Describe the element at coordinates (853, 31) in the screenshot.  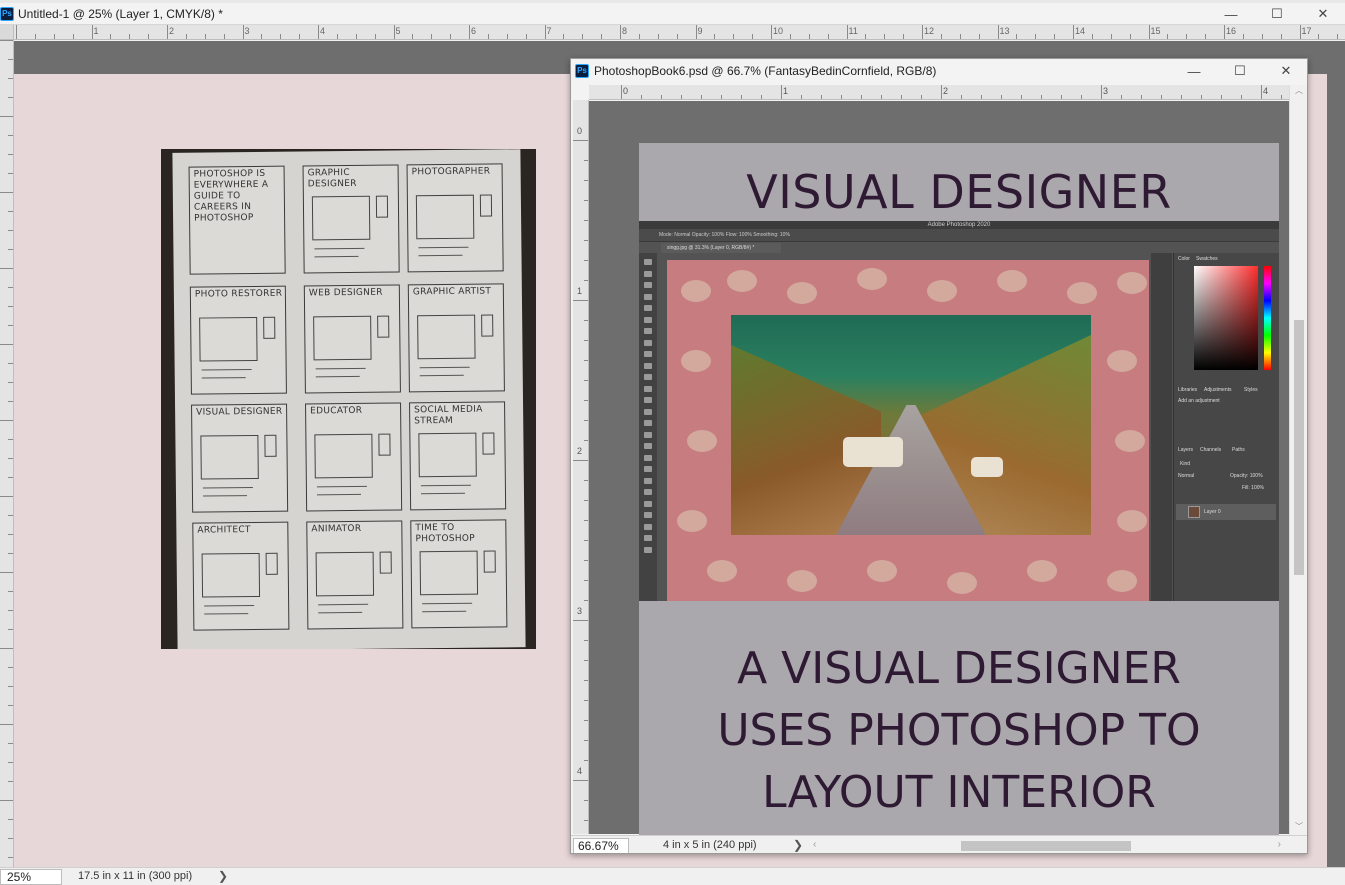
I see `ruler-label: 11` at that location.